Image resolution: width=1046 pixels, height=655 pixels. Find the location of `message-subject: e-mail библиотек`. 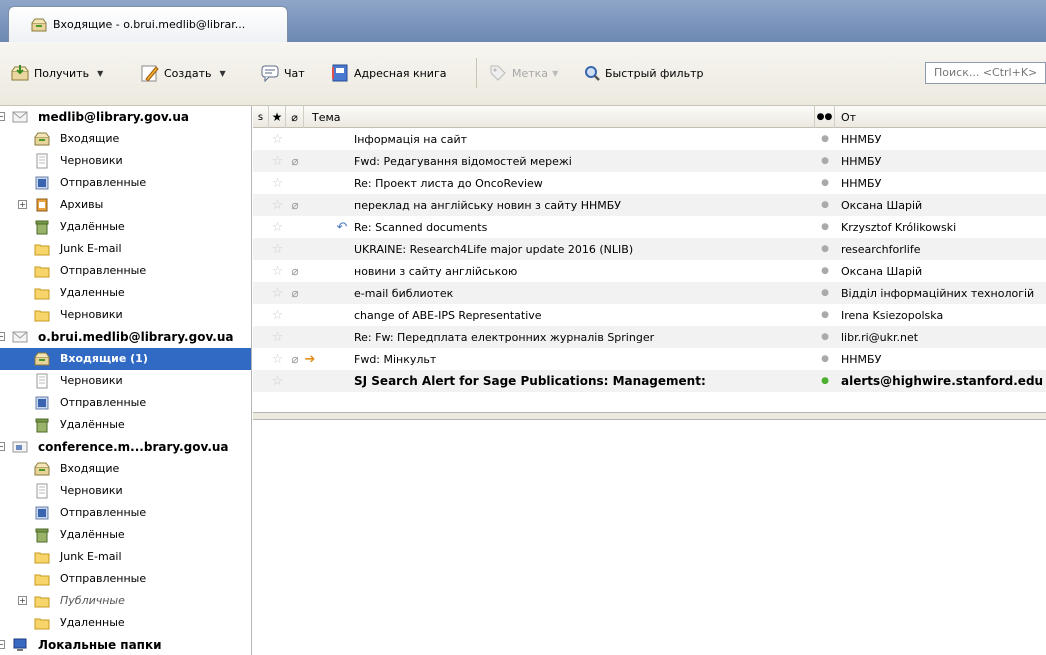

message-subject: e-mail библиотек is located at coordinates (404, 293).